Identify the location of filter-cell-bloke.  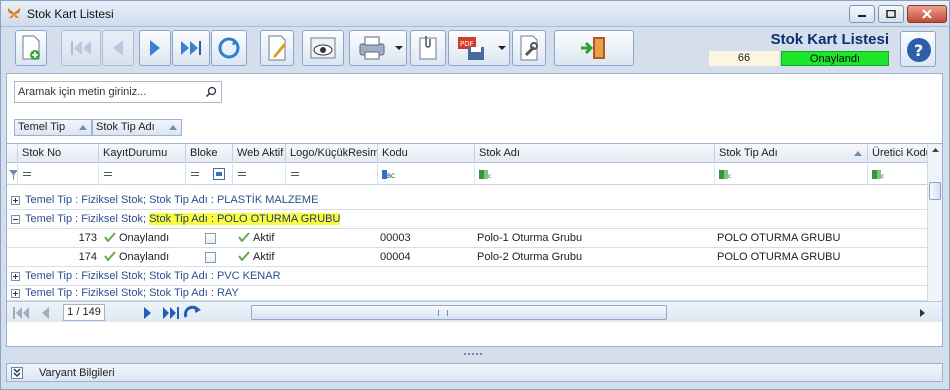
(208, 174).